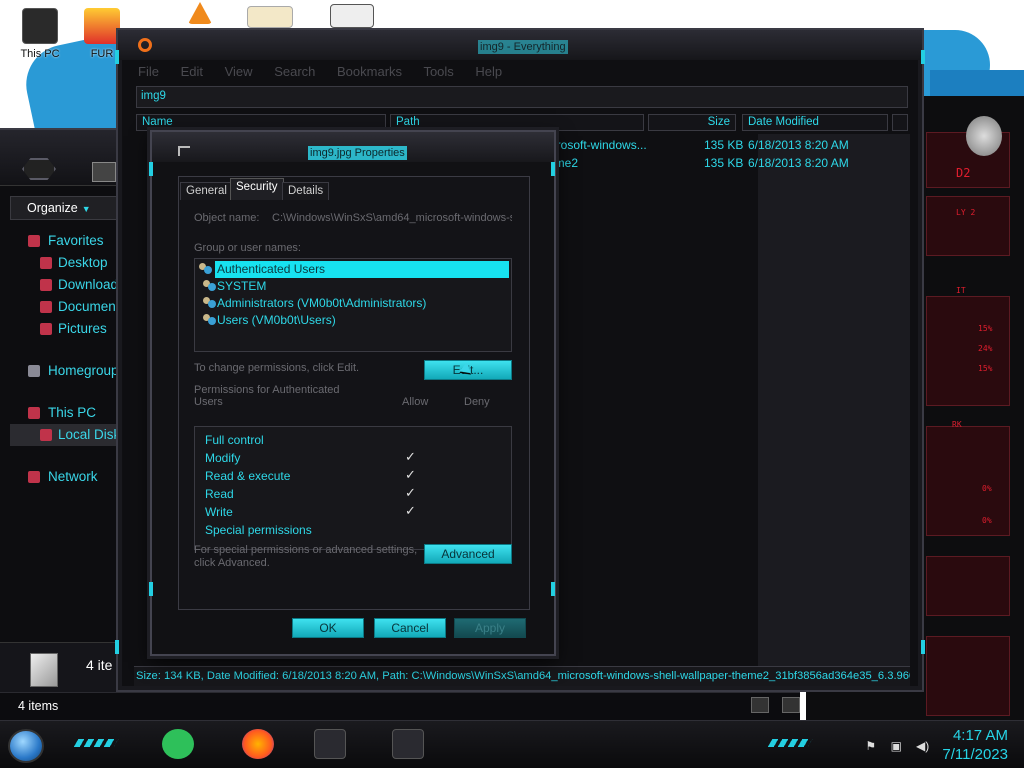  What do you see at coordinates (798, 145) in the screenshot?
I see `result-date: 6/18/2013 8:20 AM` at bounding box center [798, 145].